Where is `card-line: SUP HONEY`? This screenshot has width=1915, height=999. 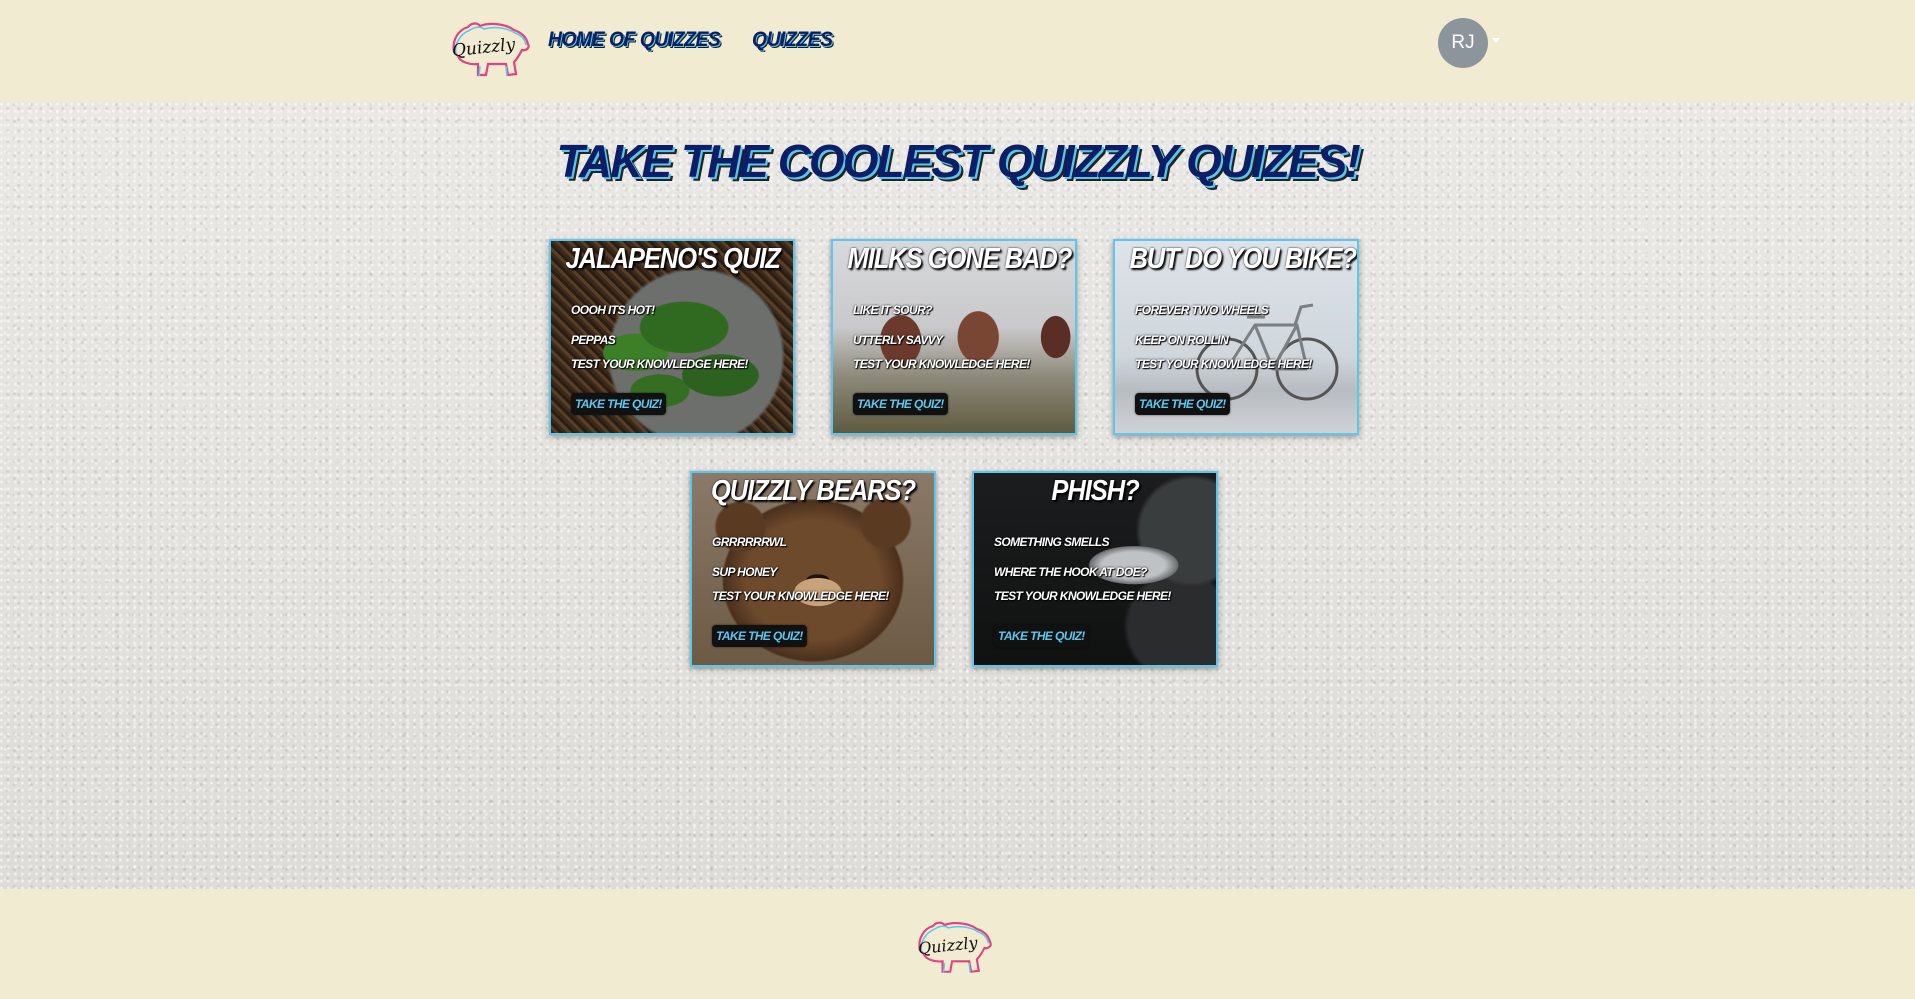 card-line: SUP HONEY is located at coordinates (744, 572).